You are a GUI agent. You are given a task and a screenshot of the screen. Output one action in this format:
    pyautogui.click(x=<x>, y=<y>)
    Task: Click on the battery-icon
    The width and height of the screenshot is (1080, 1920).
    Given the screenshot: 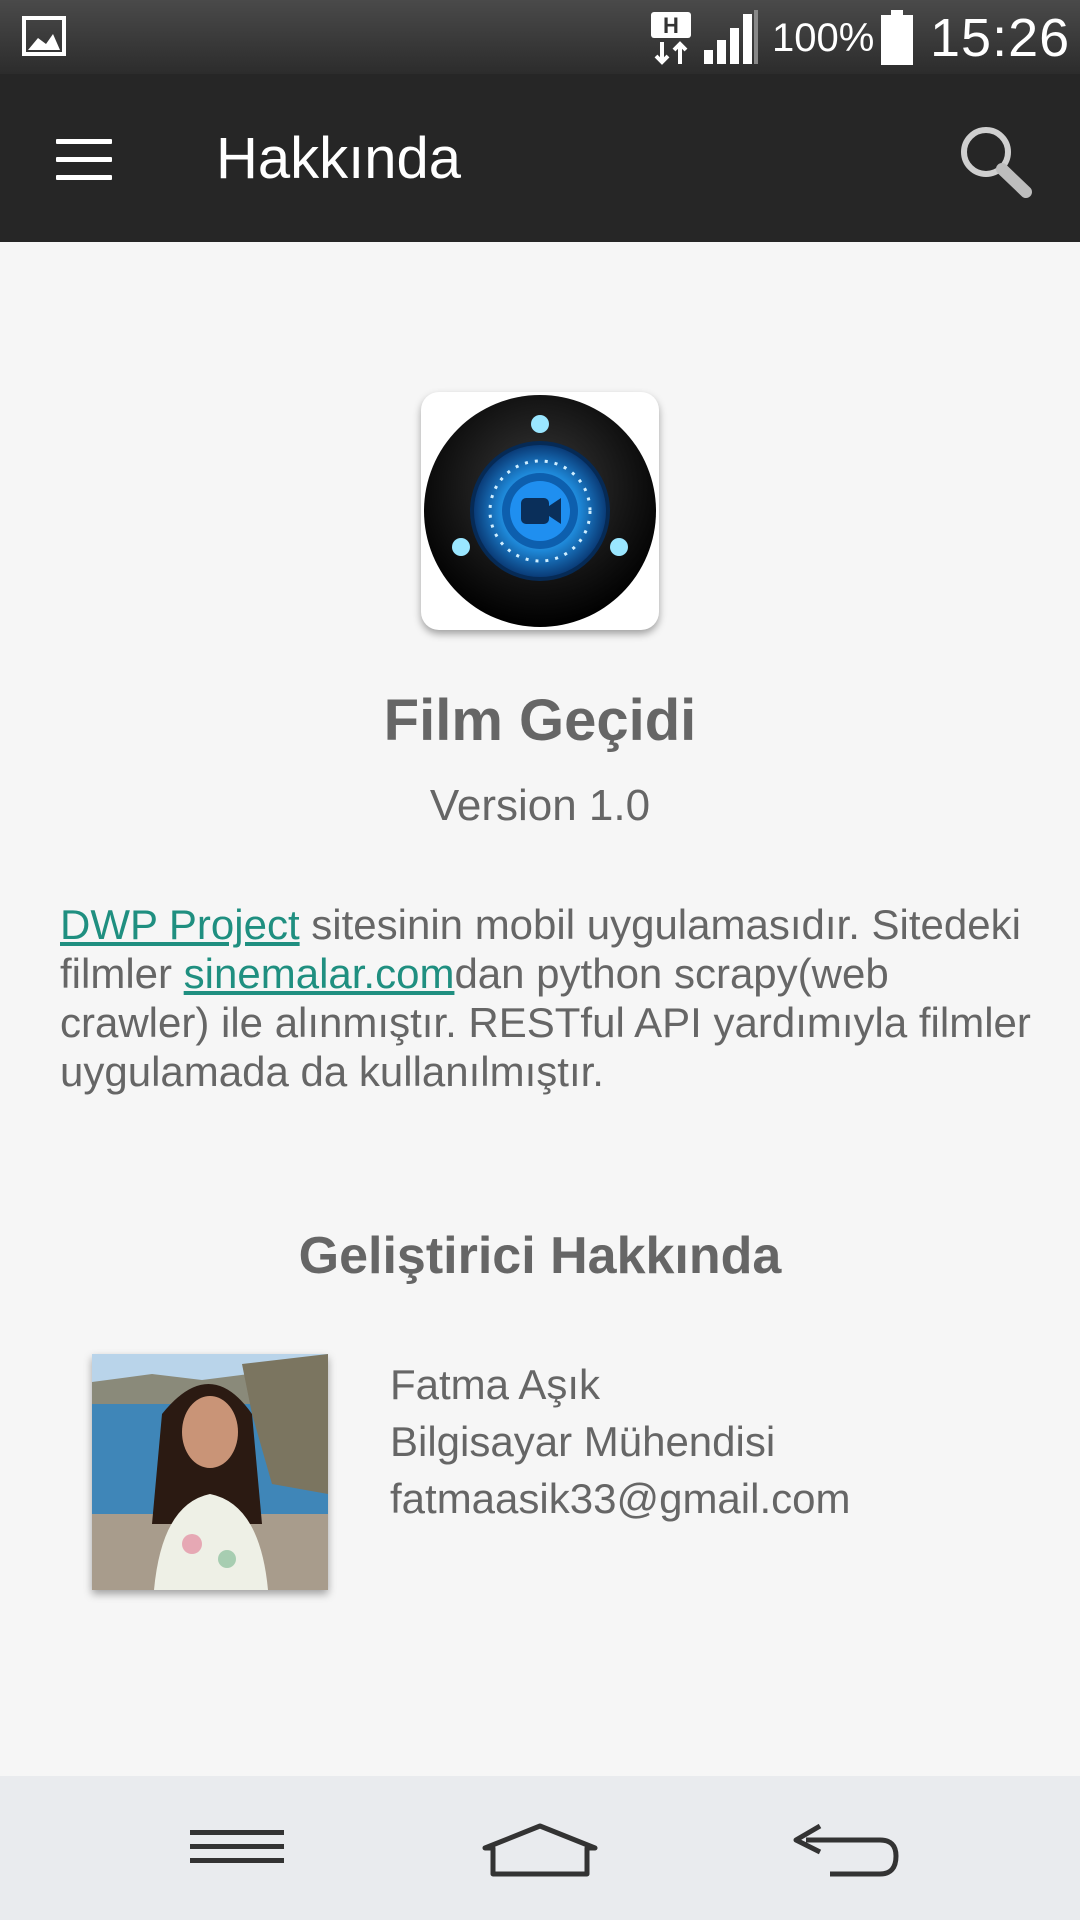 What is the action you would take?
    pyautogui.click(x=897, y=37)
    